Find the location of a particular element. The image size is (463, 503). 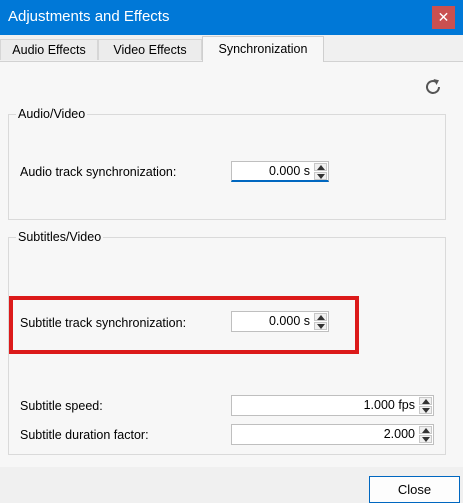

subtitles-video-group-title: Subtitles/Video is located at coordinates (60, 237).